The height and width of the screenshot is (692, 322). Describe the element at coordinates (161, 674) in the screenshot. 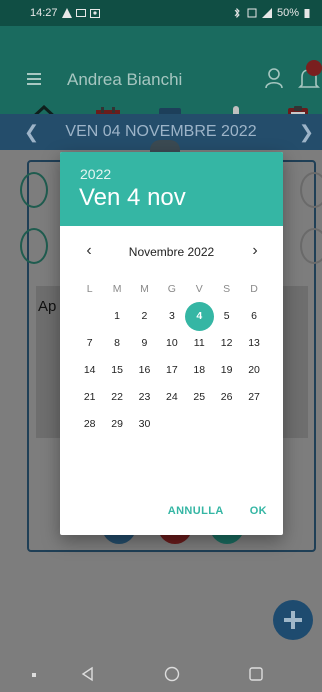

I see `system-nav-bar` at that location.